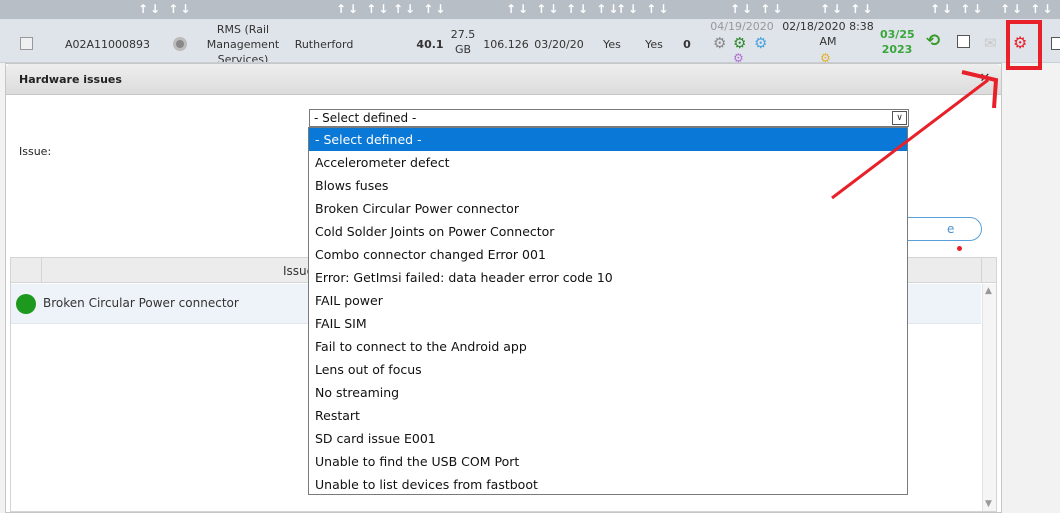 The width and height of the screenshot is (1060, 513). What do you see at coordinates (608, 185) in the screenshot?
I see `dropdown-option: Blows fuses` at bounding box center [608, 185].